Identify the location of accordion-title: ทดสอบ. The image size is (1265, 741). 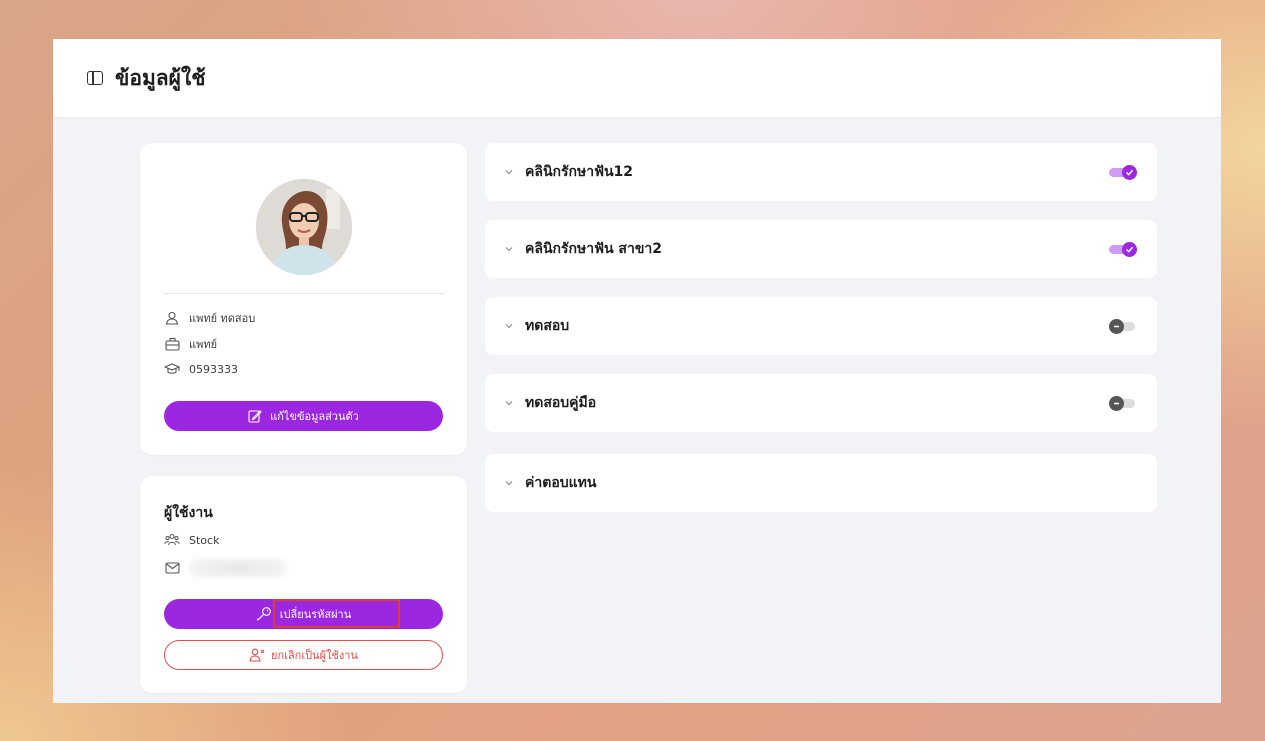
(547, 326).